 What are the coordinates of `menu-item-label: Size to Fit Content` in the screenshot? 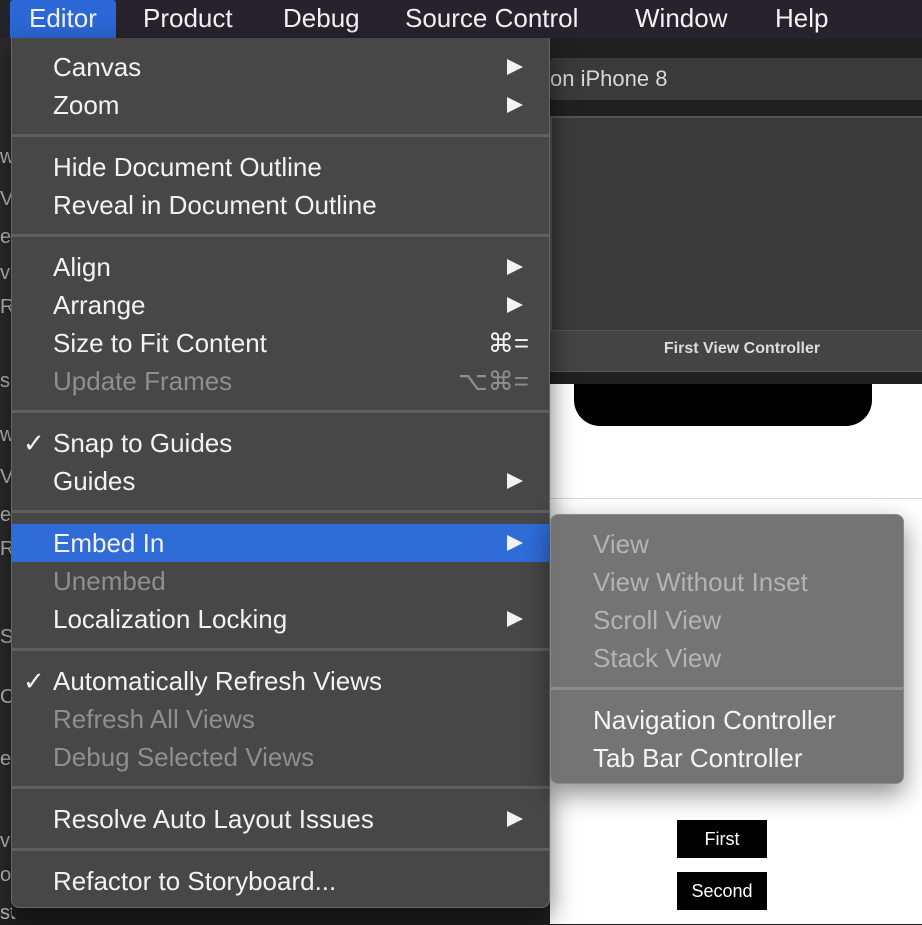 It's located at (160, 343).